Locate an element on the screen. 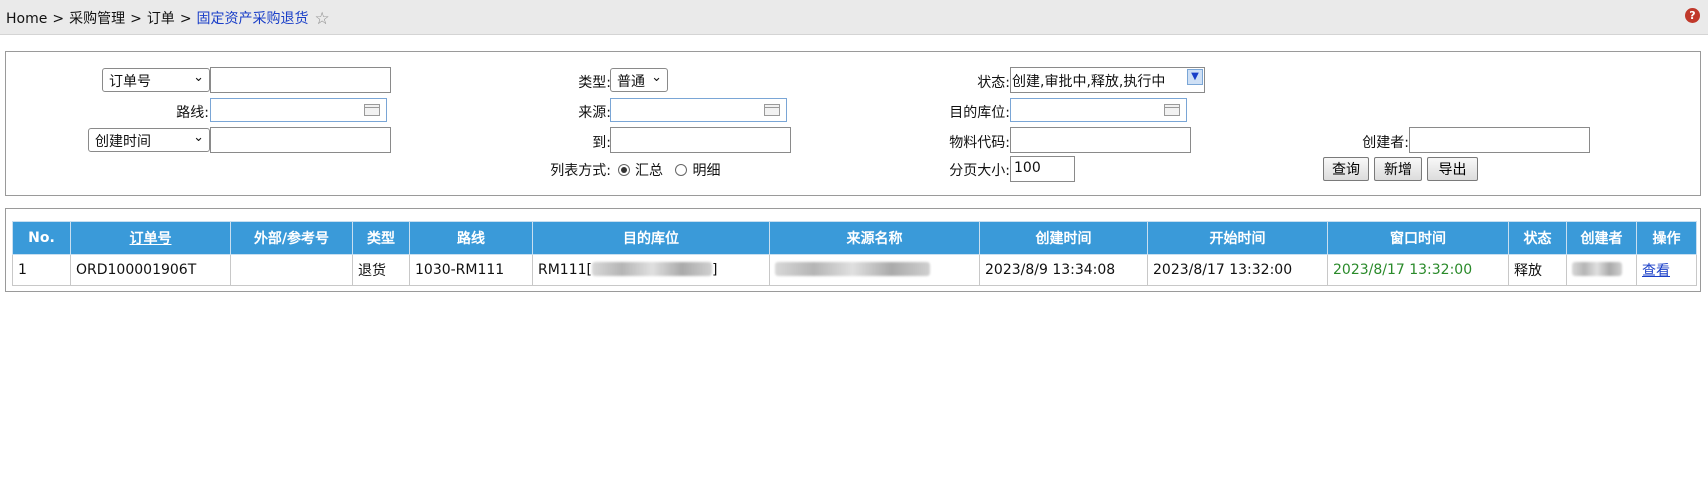 This screenshot has height=490, width=1708. breadcrumb-purchase-management: 采购管理 is located at coordinates (97, 19).